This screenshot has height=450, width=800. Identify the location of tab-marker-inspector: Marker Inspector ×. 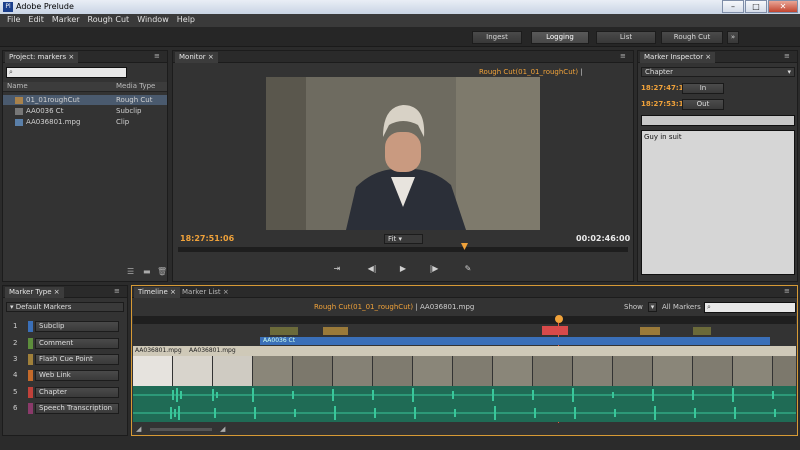
(678, 57).